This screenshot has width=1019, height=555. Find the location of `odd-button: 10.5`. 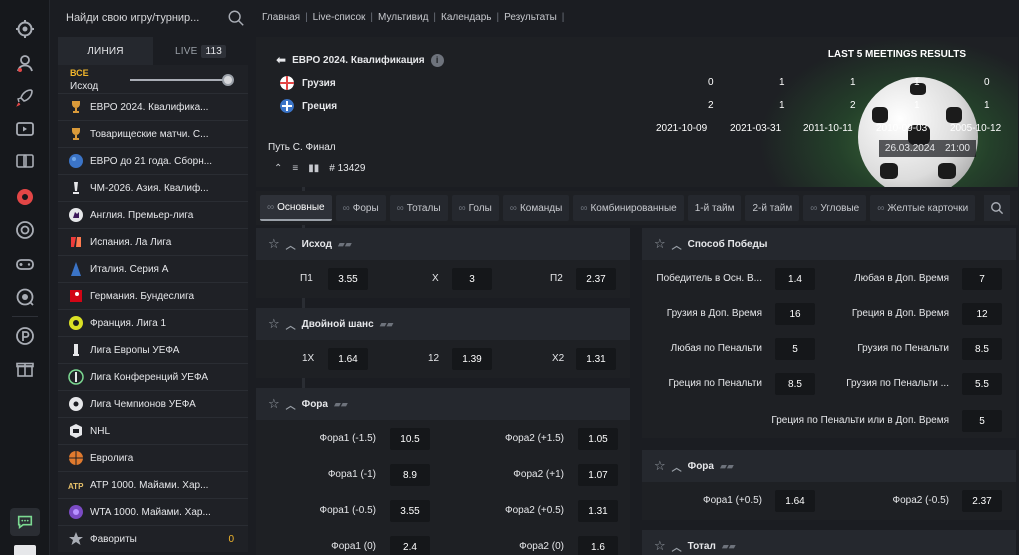

odd-button: 10.5 is located at coordinates (410, 439).